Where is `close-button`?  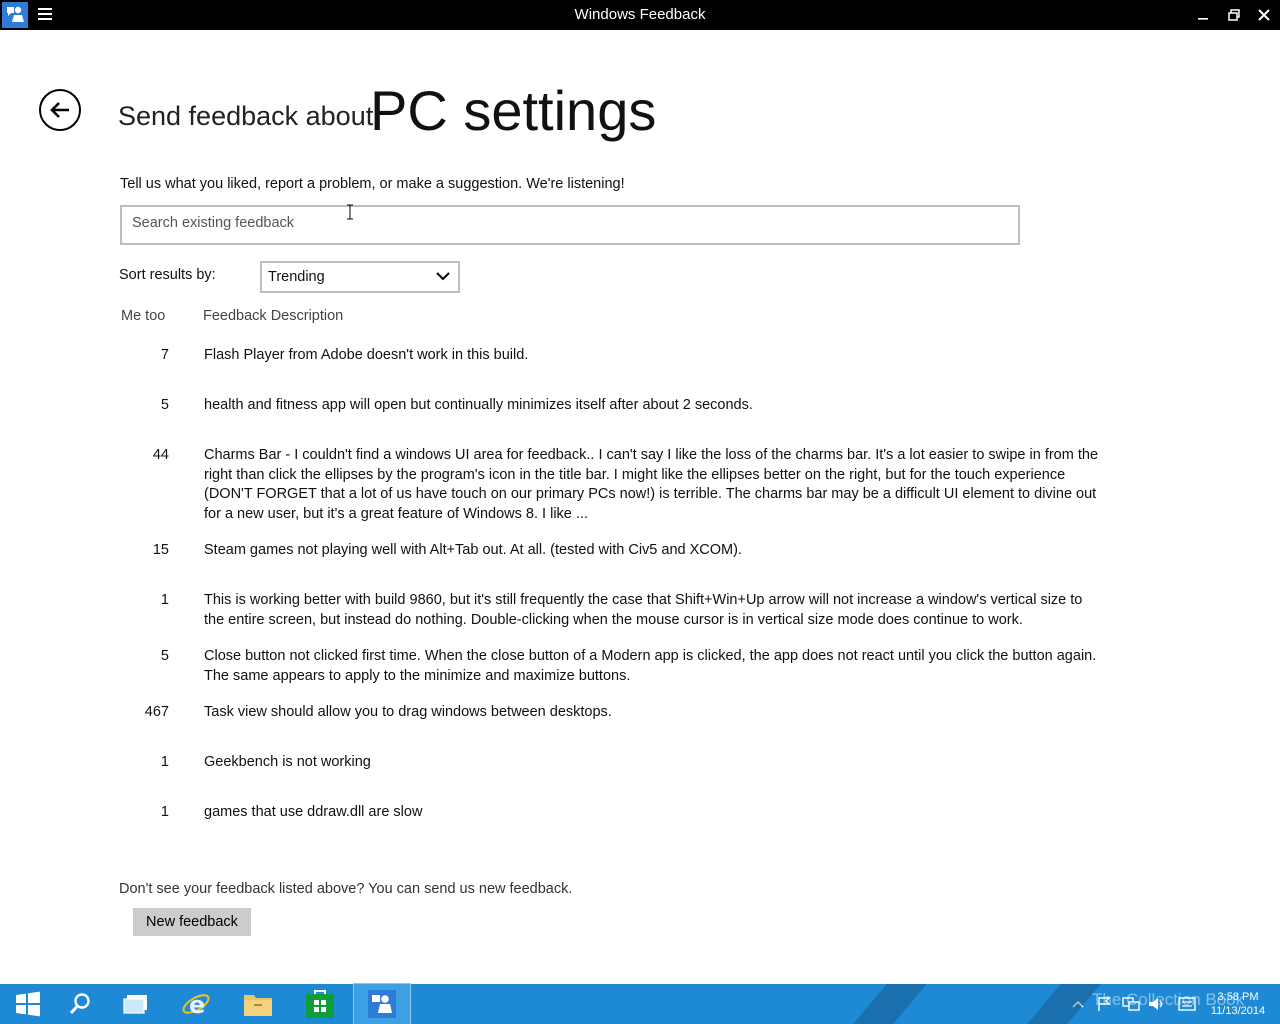
close-button is located at coordinates (1264, 15).